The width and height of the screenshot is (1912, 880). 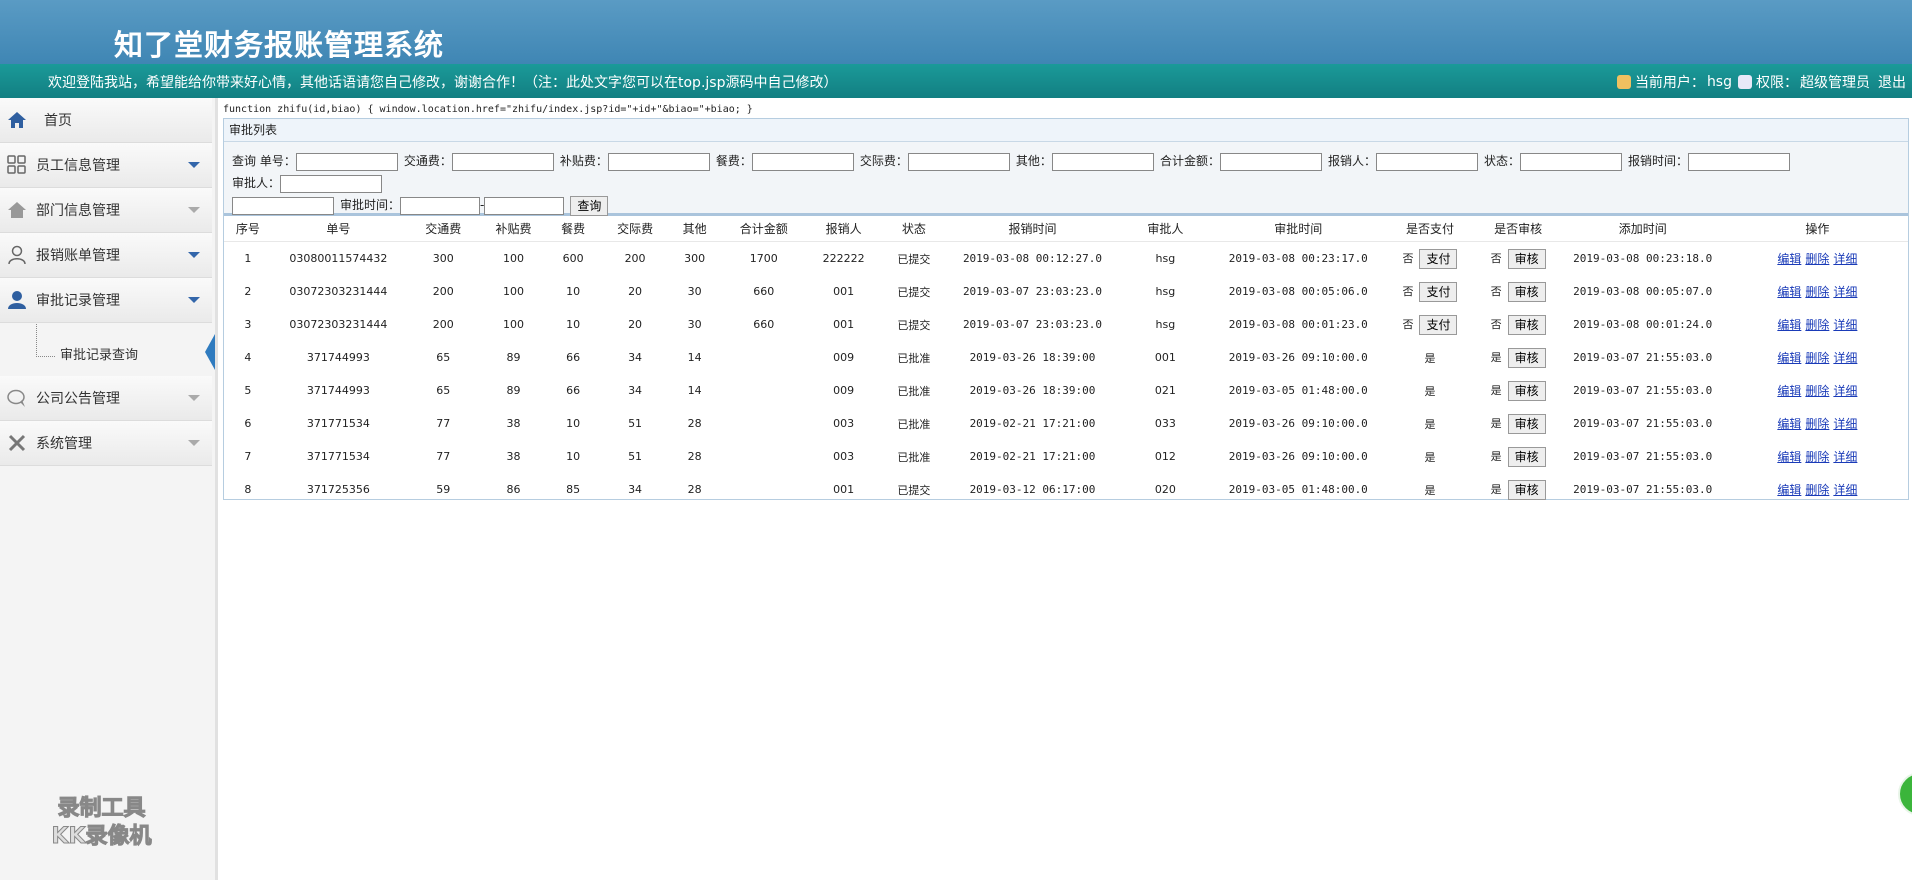 I want to click on search-field: 补贴费：, so click(x=635, y=161).